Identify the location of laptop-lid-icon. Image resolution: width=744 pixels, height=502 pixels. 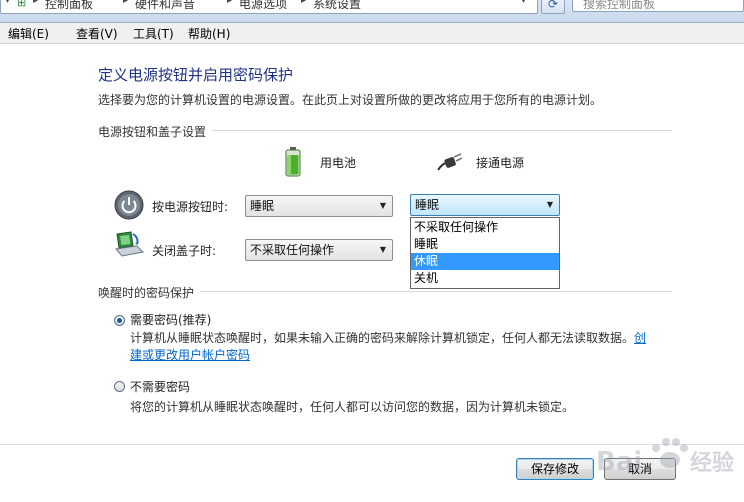
(129, 245).